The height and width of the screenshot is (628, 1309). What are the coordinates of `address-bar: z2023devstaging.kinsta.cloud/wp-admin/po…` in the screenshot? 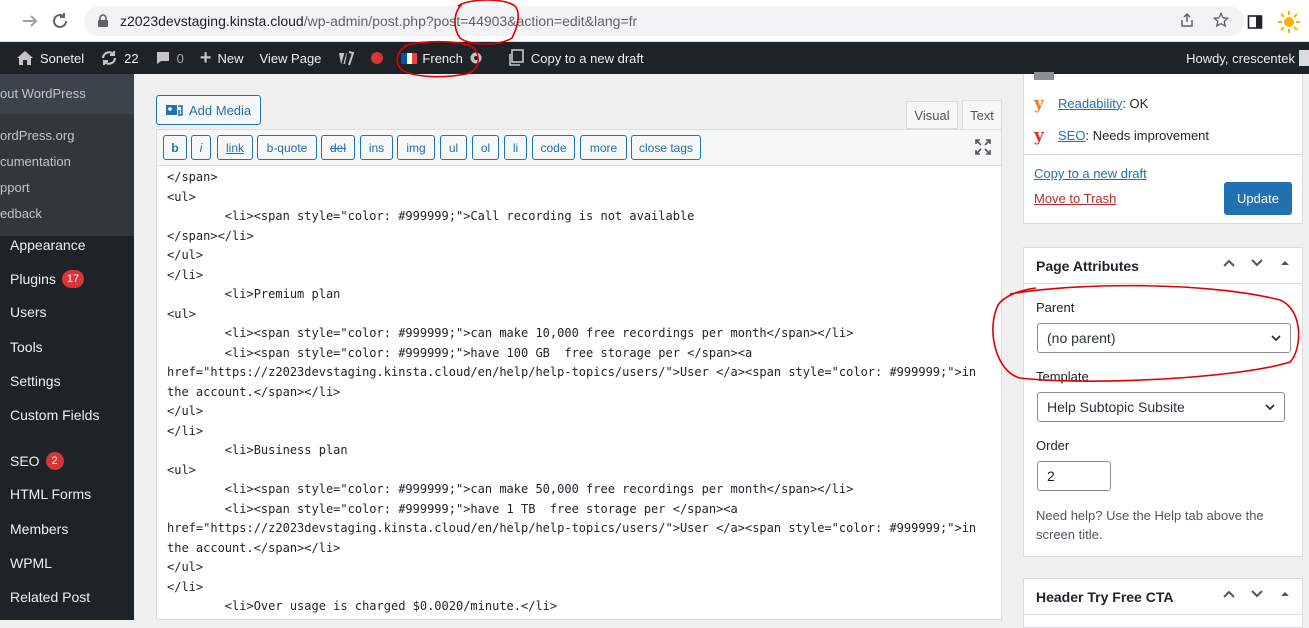 It's located at (664, 21).